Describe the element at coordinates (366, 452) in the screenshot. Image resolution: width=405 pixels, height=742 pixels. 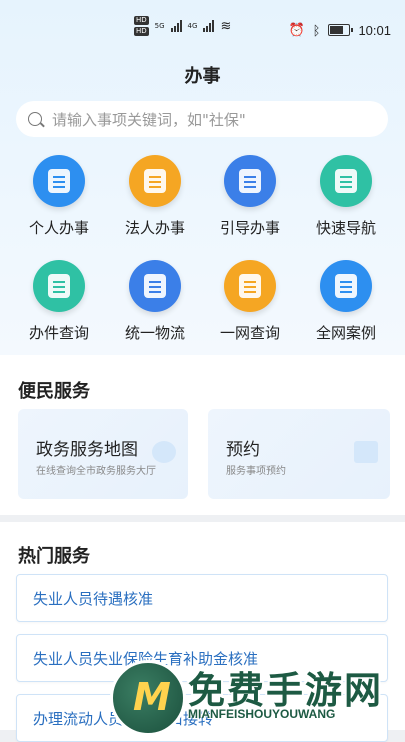
I see `calendar-icon` at that location.